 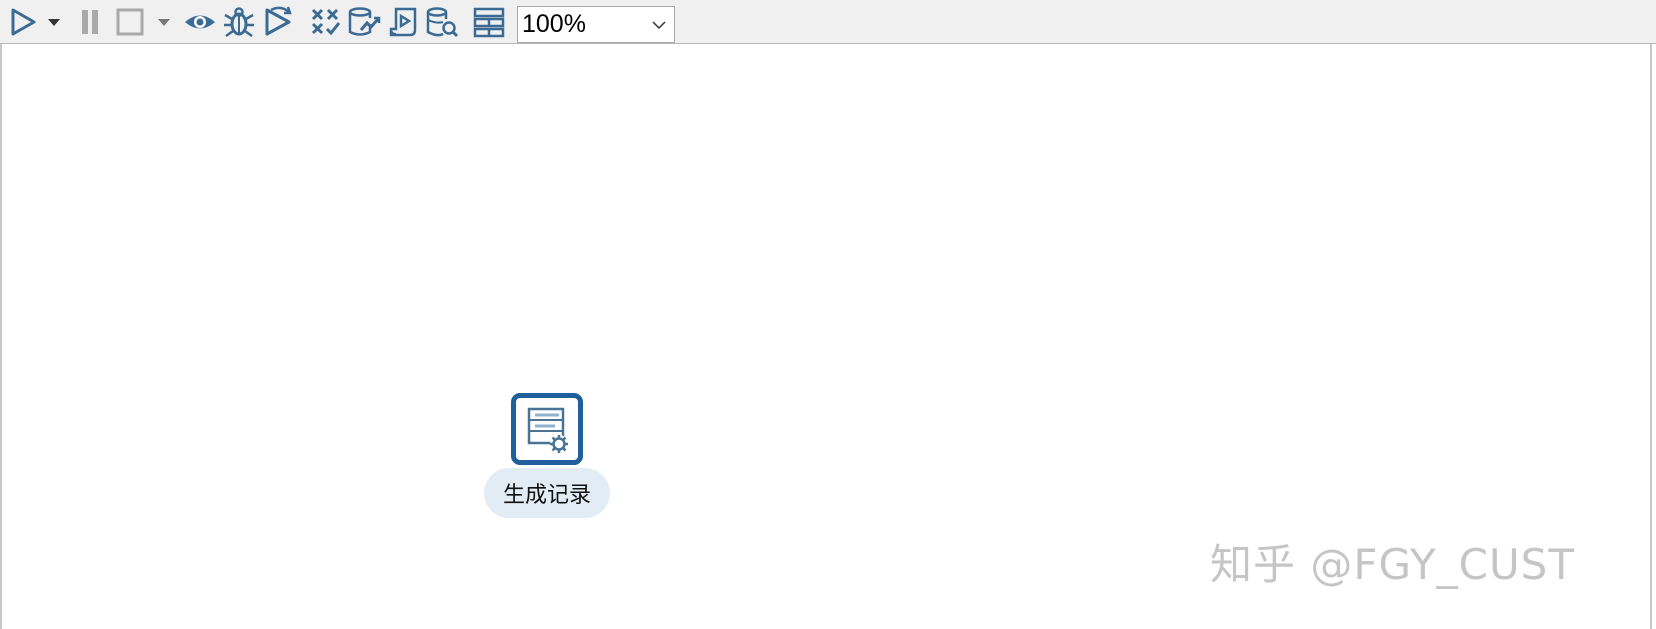 I want to click on show-results-button, so click(x=489, y=22).